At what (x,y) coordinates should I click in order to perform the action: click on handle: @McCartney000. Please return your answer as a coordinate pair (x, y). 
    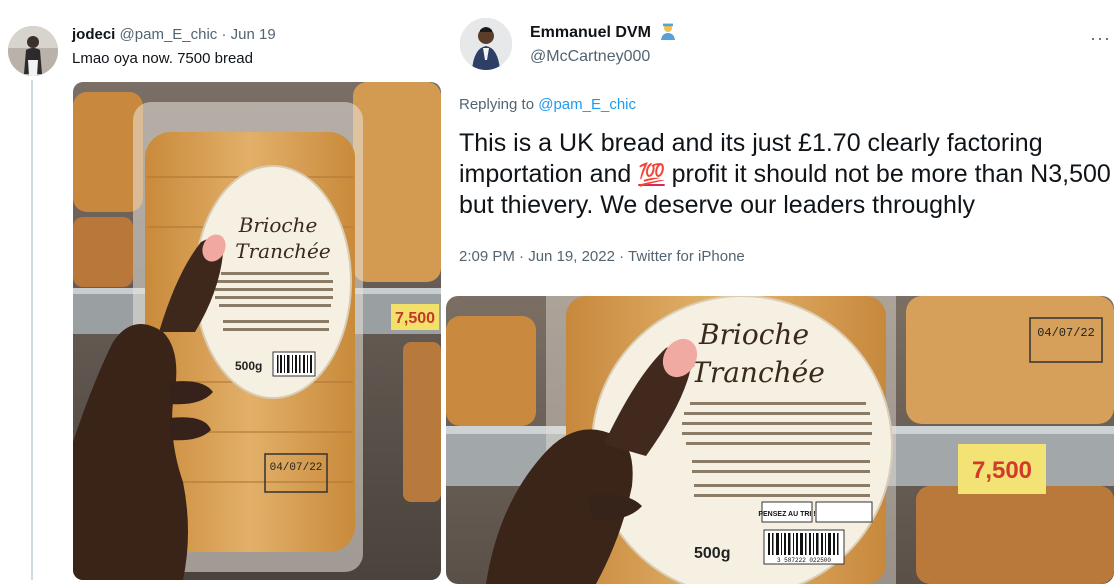
    Looking at the image, I should click on (590, 57).